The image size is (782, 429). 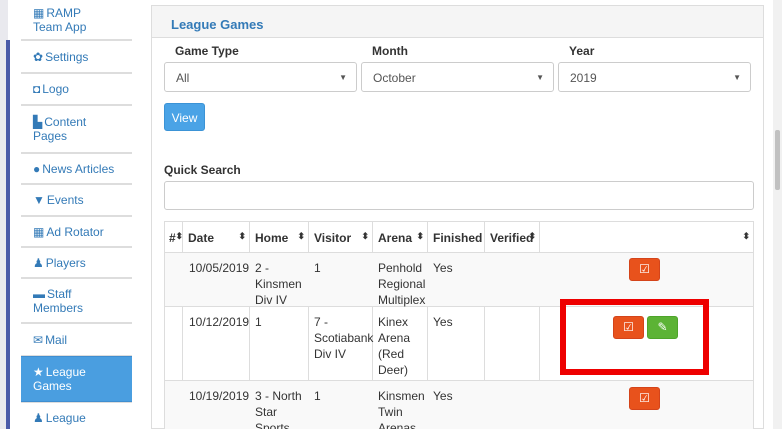 I want to click on sidebar-item-logo: ◘ Logo, so click(x=76, y=89).